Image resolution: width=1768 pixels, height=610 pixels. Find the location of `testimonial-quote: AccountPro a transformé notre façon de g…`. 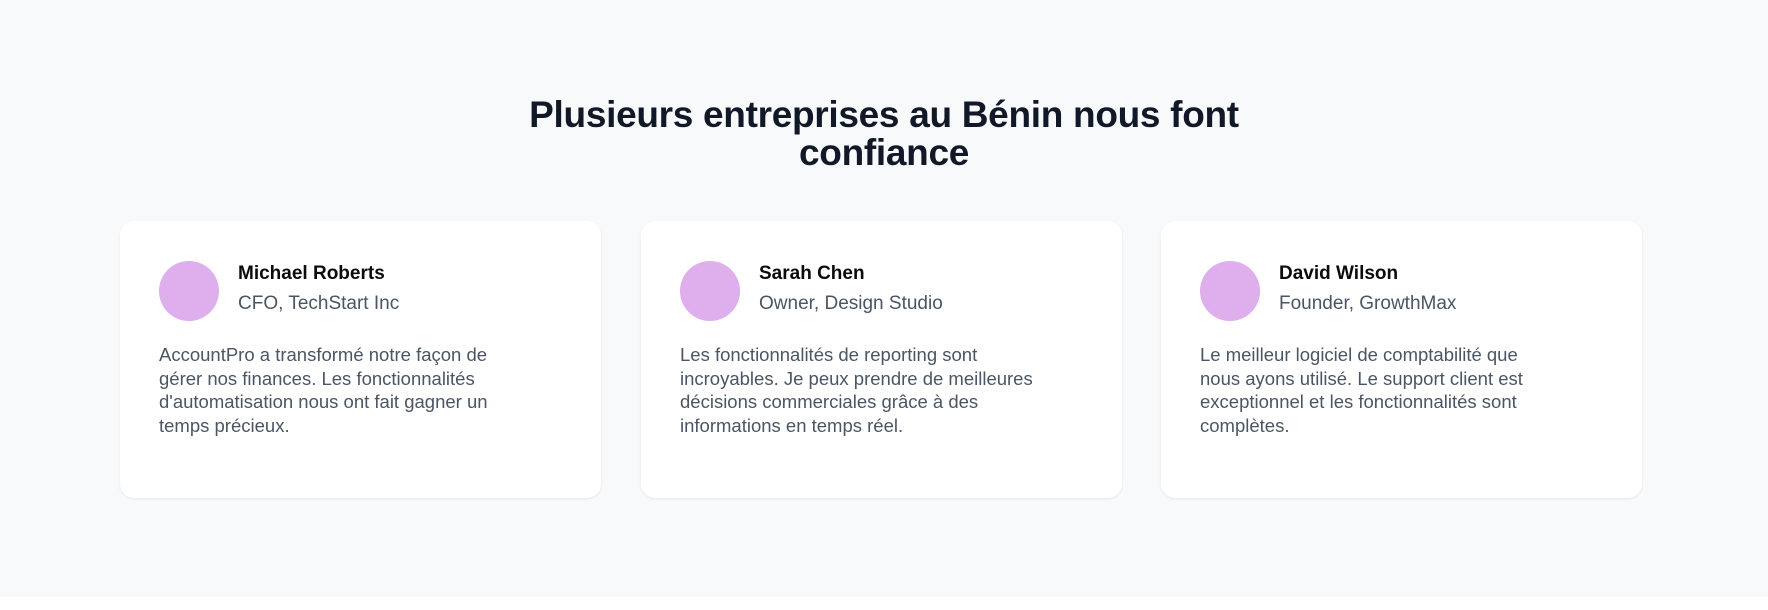

testimonial-quote: AccountPro a transformé notre façon de g… is located at coordinates (323, 390).